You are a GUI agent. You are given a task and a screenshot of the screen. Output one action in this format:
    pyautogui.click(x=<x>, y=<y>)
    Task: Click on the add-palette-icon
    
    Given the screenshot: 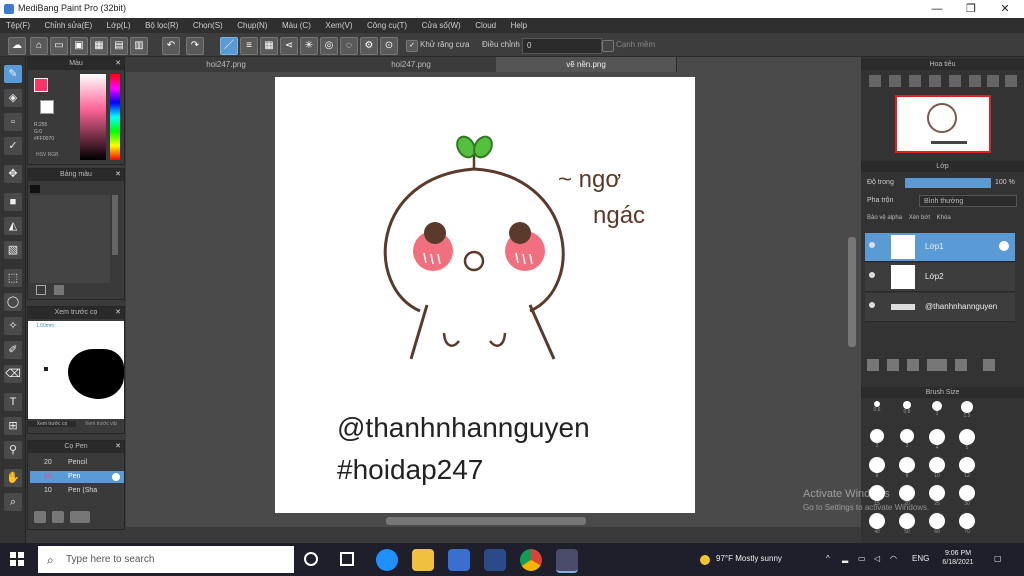 What is the action you would take?
    pyautogui.click(x=41, y=290)
    